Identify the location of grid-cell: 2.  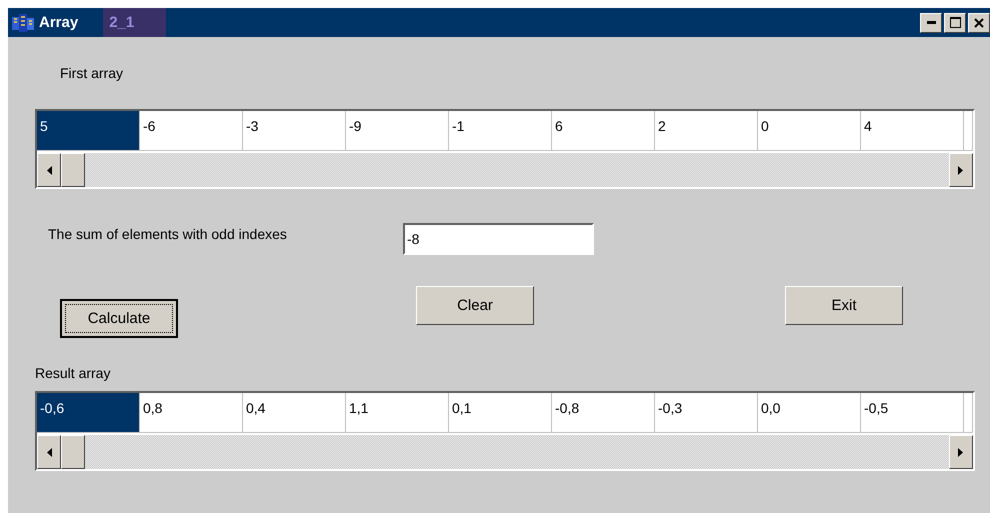
(706, 131).